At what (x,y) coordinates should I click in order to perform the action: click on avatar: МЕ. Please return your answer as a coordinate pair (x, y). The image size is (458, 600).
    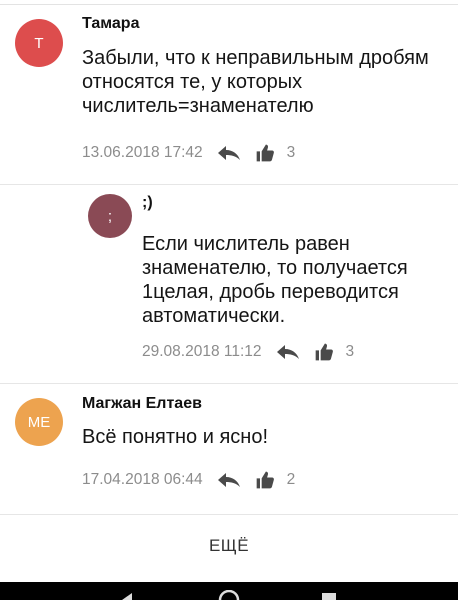
    Looking at the image, I should click on (39, 422).